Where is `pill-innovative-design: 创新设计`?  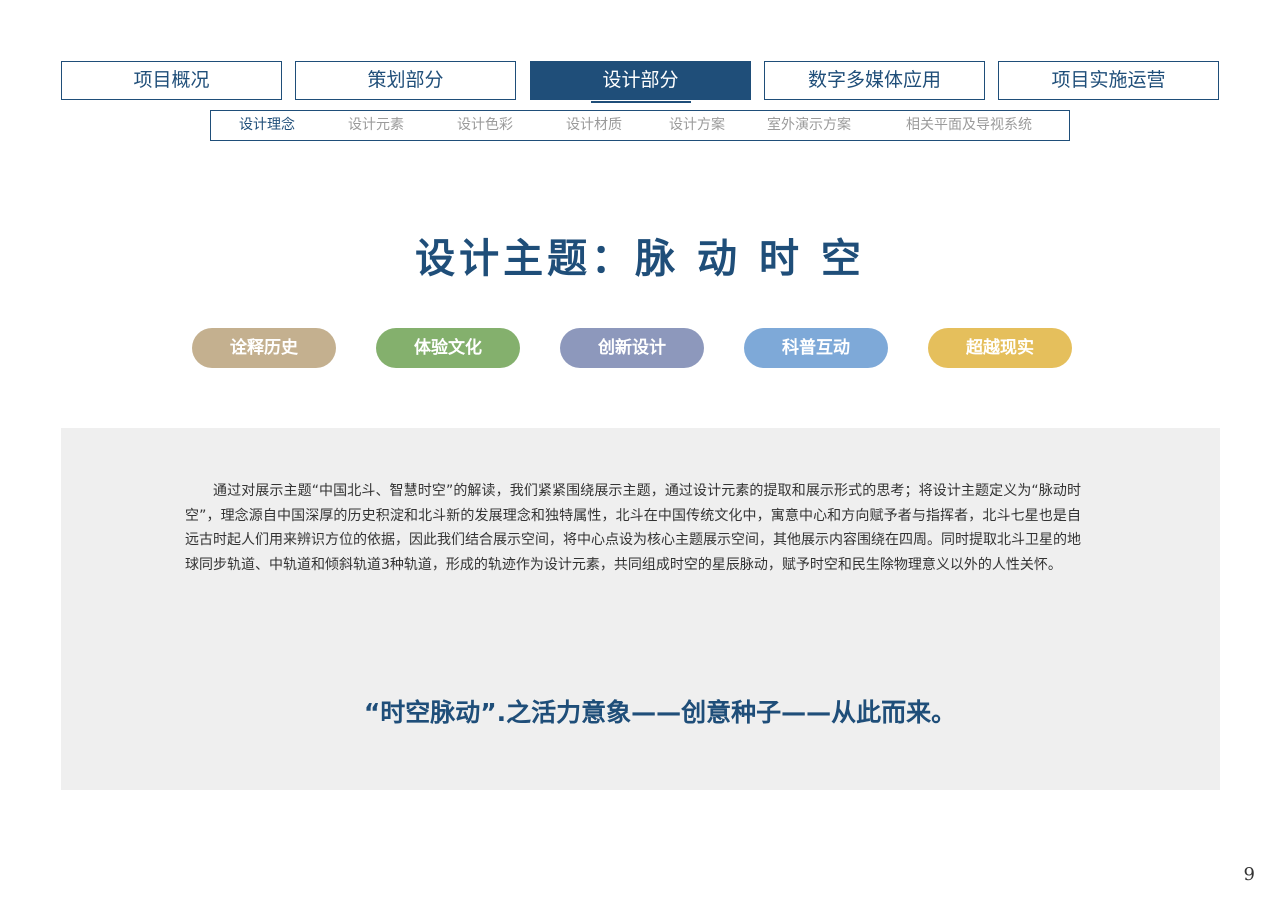
pill-innovative-design: 创新设计 is located at coordinates (632, 348).